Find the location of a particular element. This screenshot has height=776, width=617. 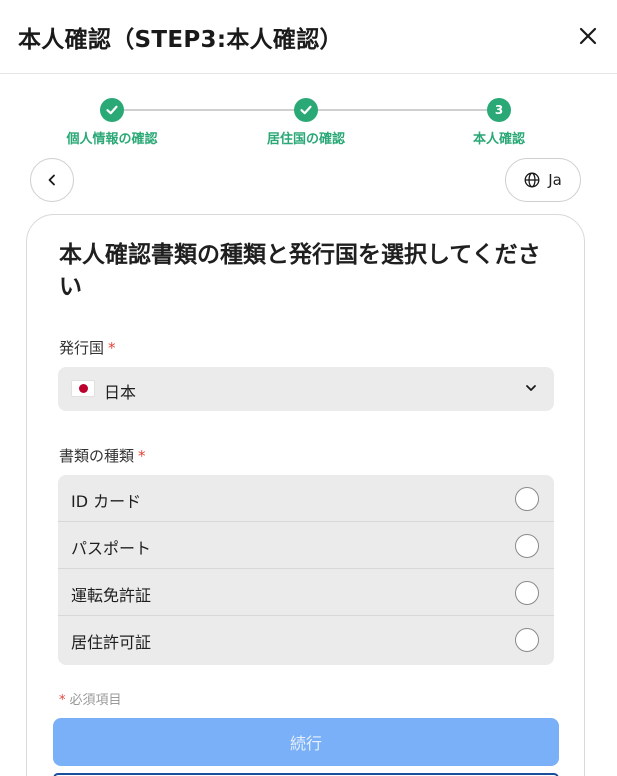

header: 本人確認（STEP3:本人確認） is located at coordinates (308, 37).